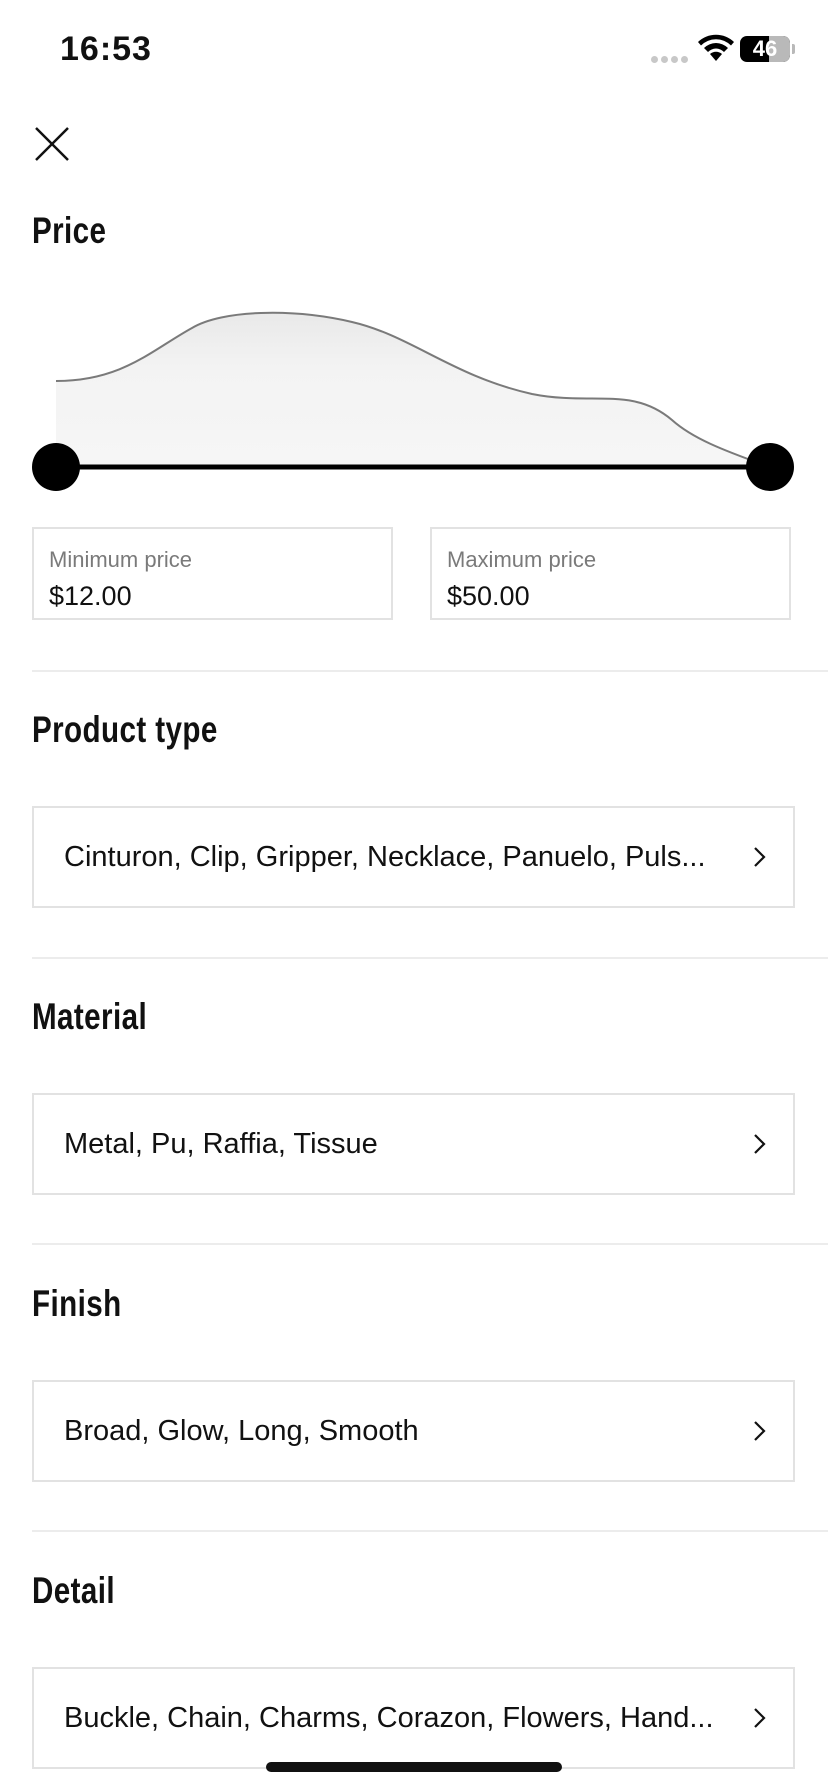 Image resolution: width=828 pixels, height=1792 pixels. I want to click on slider-min-handle, so click(56, 467).